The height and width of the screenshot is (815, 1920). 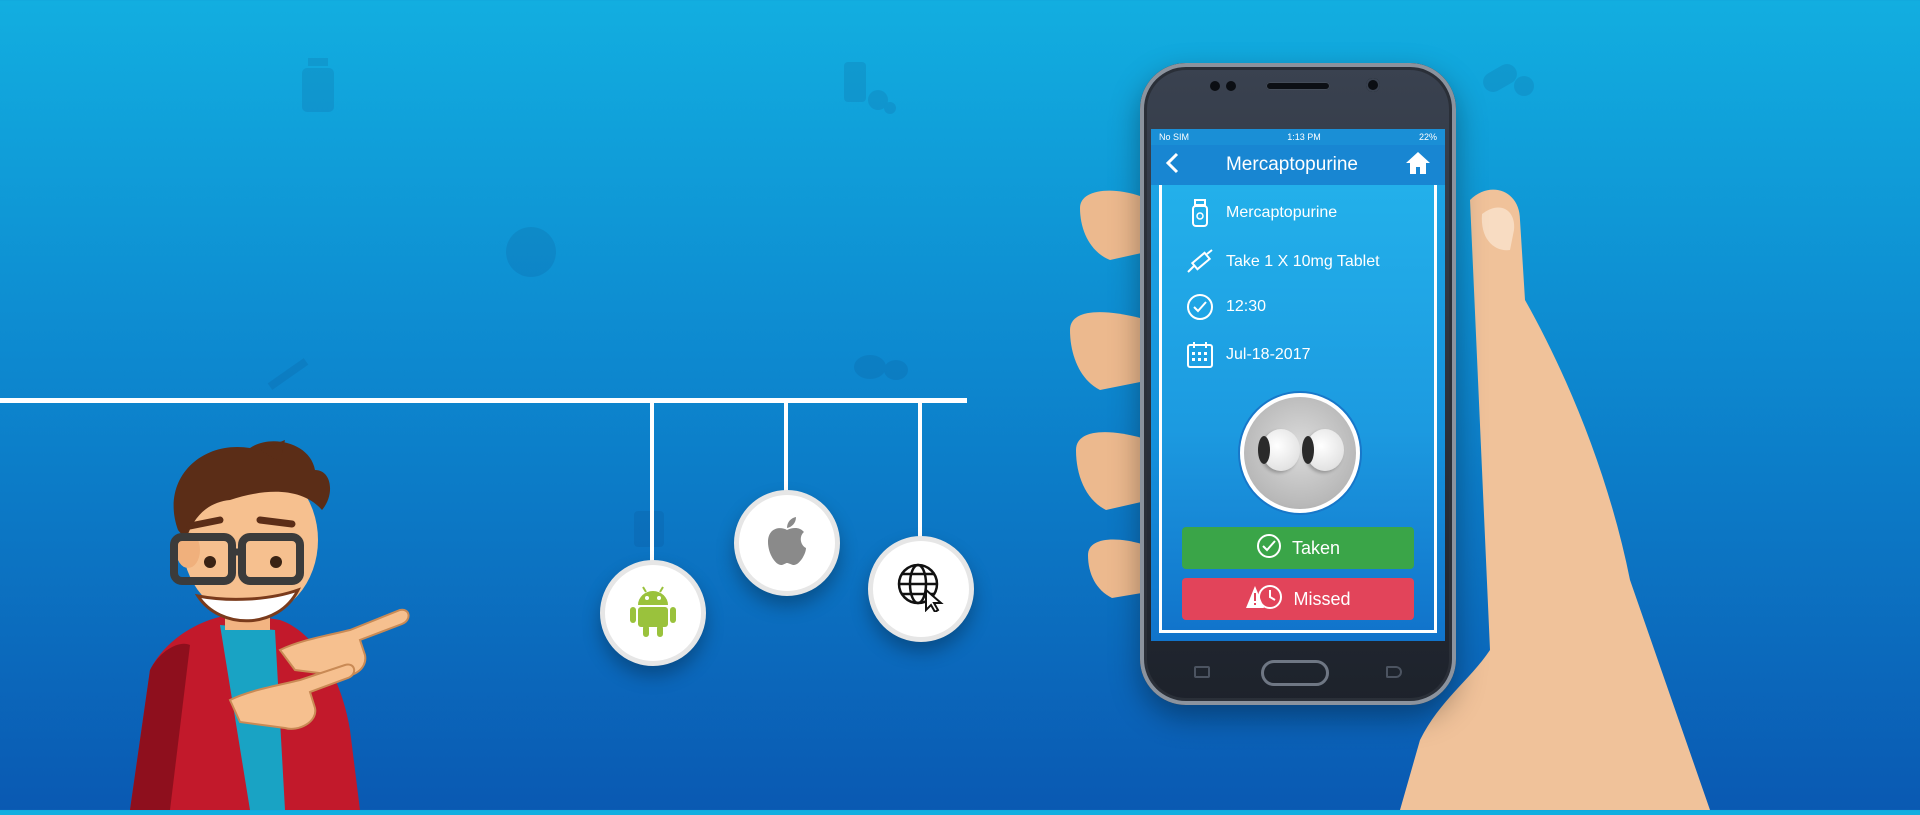 What do you see at coordinates (1246, 306) in the screenshot?
I see `dose-time: 12:30` at bounding box center [1246, 306].